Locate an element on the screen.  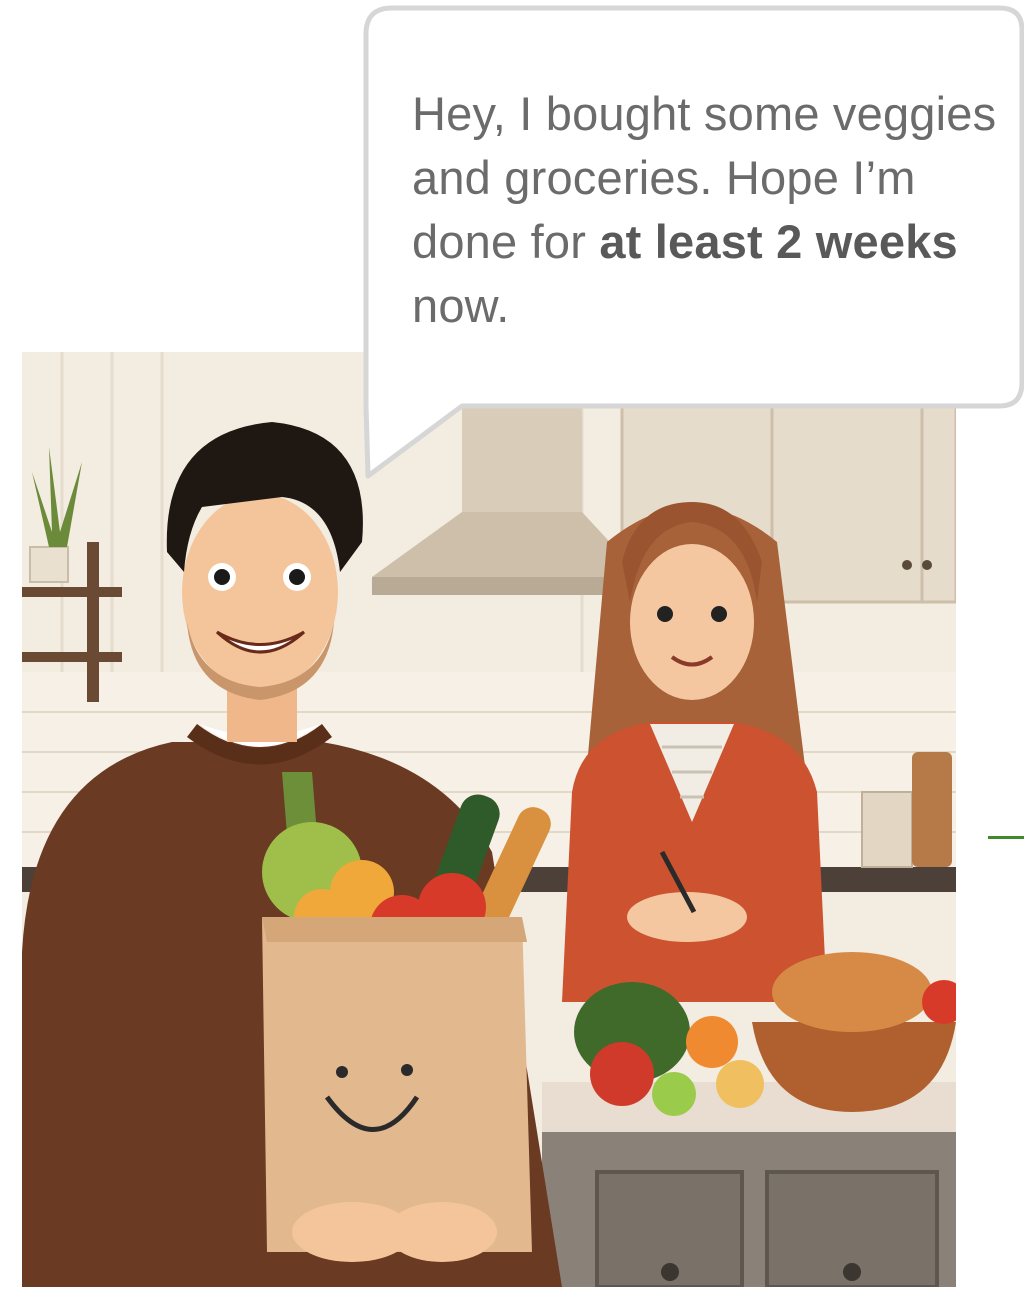
front-counter is located at coordinates (749, 1184).